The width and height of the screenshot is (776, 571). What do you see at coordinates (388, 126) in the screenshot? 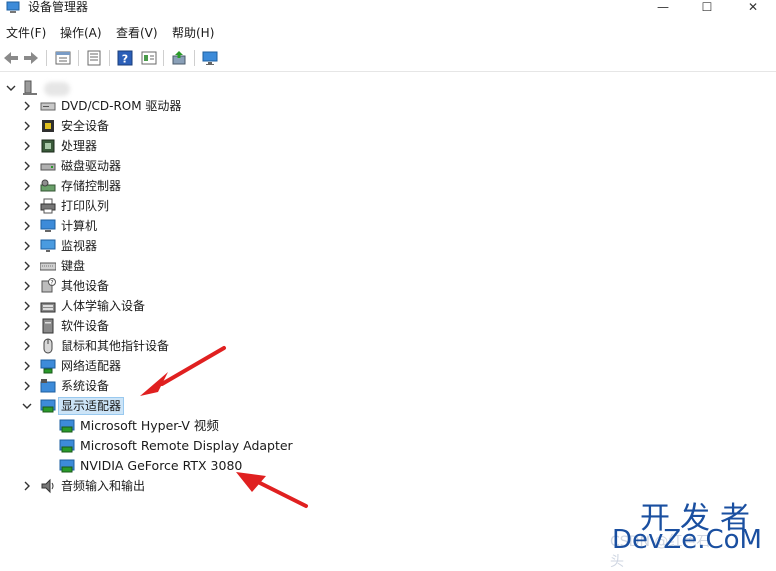
I see `tree-item-security: 安全设备` at bounding box center [388, 126].